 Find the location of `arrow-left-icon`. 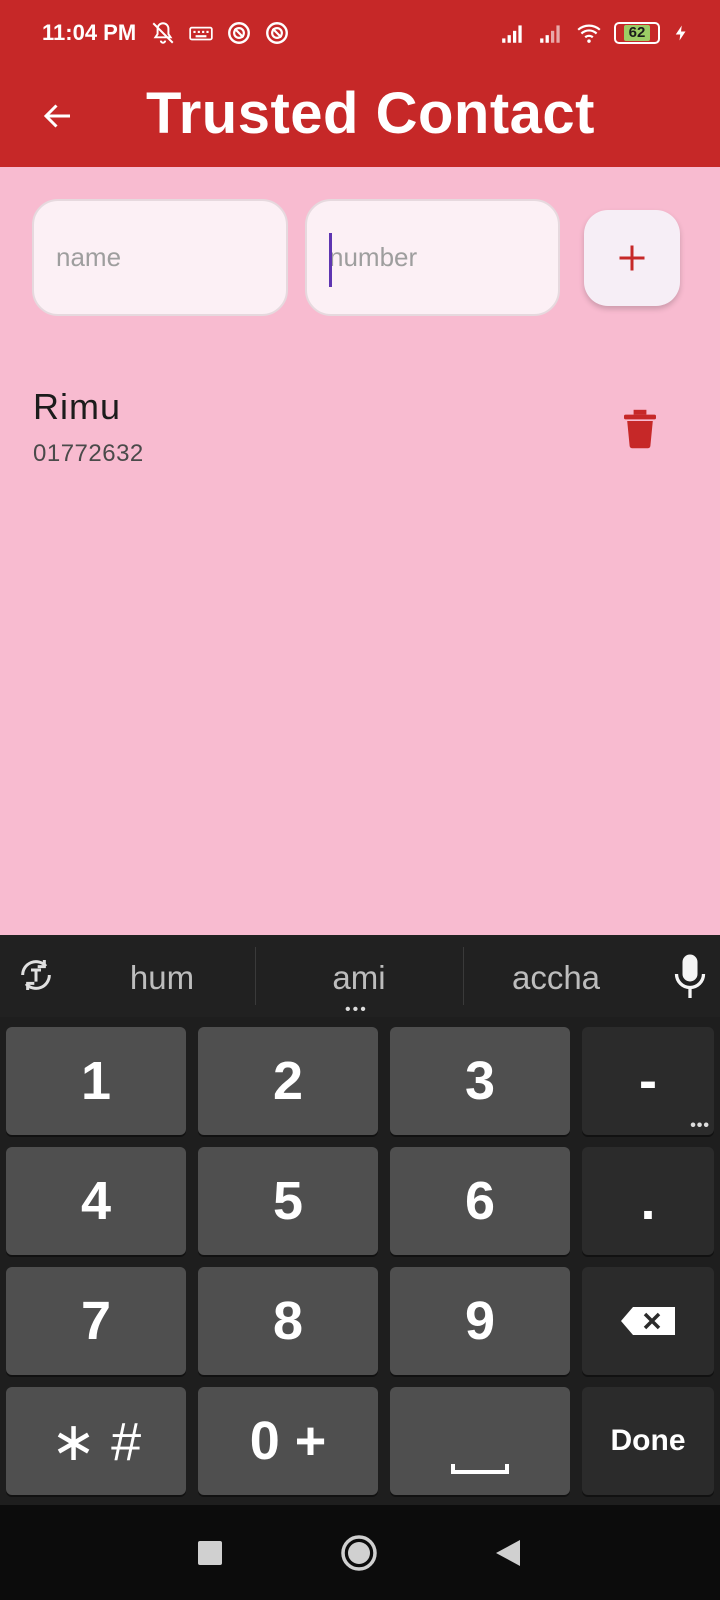

arrow-left-icon is located at coordinates (56, 116).